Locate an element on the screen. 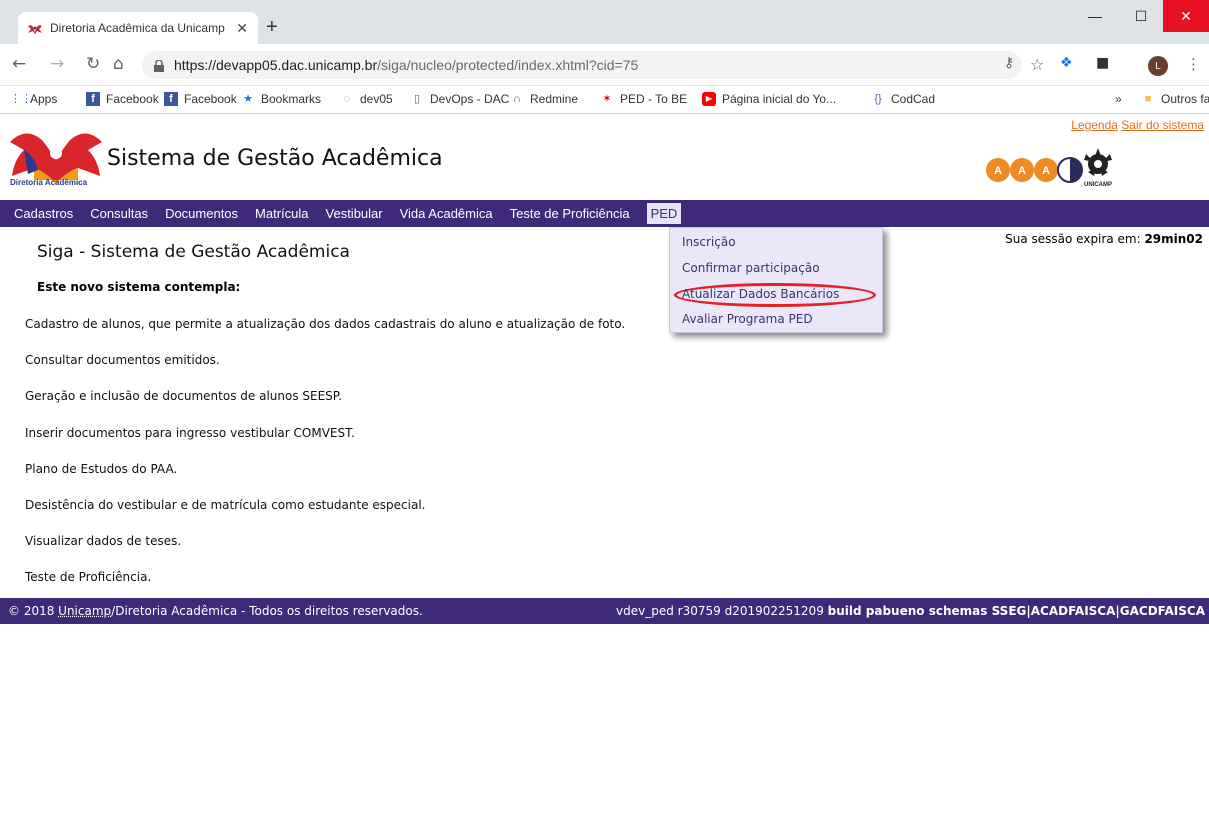  feature-line: Plano de Estudos do PAA. is located at coordinates (101, 469).